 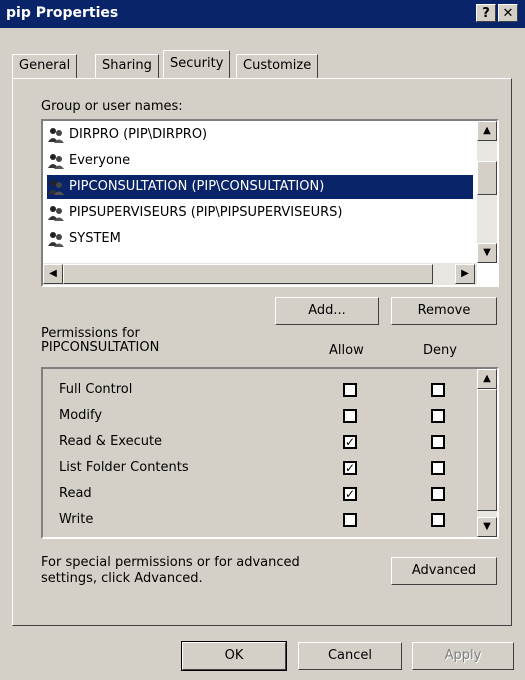 I want to click on permission-name: Special Permissions, so click(x=123, y=538).